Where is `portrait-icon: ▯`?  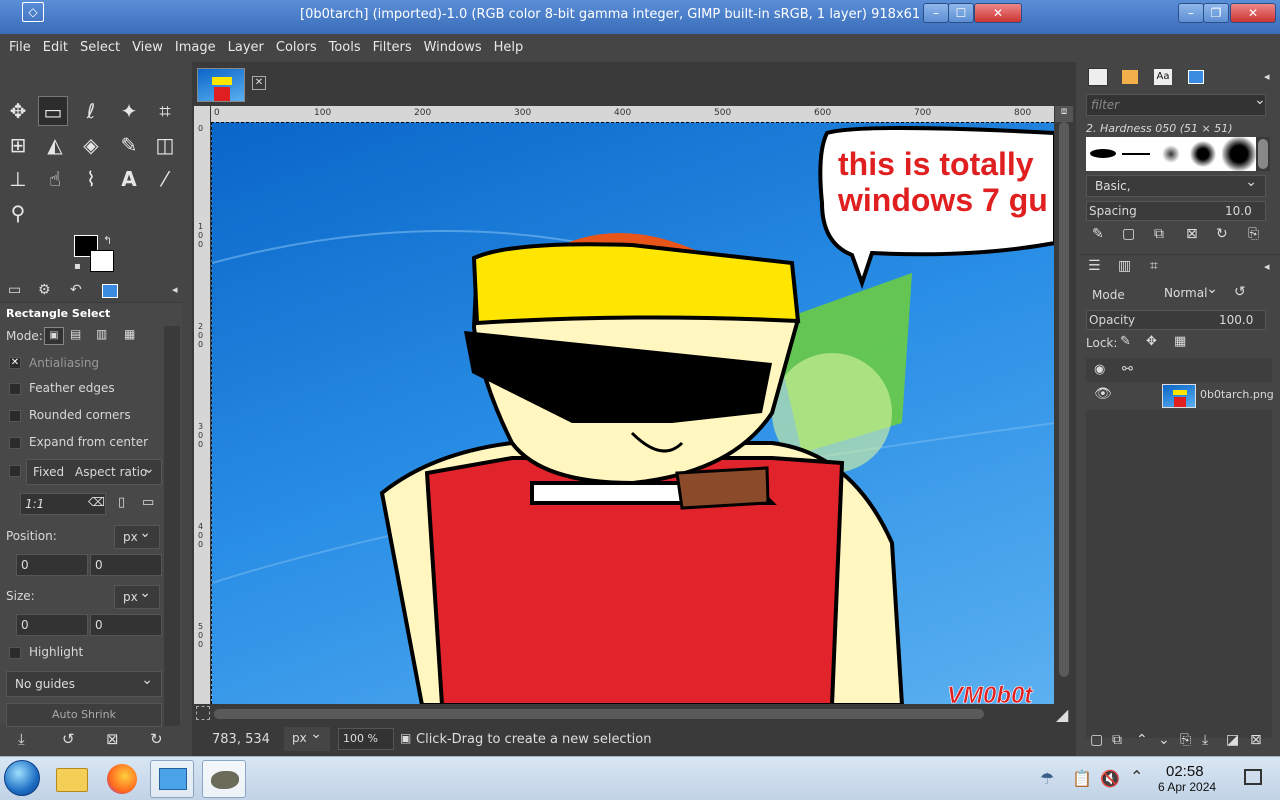
portrait-icon: ▯ is located at coordinates (121, 502).